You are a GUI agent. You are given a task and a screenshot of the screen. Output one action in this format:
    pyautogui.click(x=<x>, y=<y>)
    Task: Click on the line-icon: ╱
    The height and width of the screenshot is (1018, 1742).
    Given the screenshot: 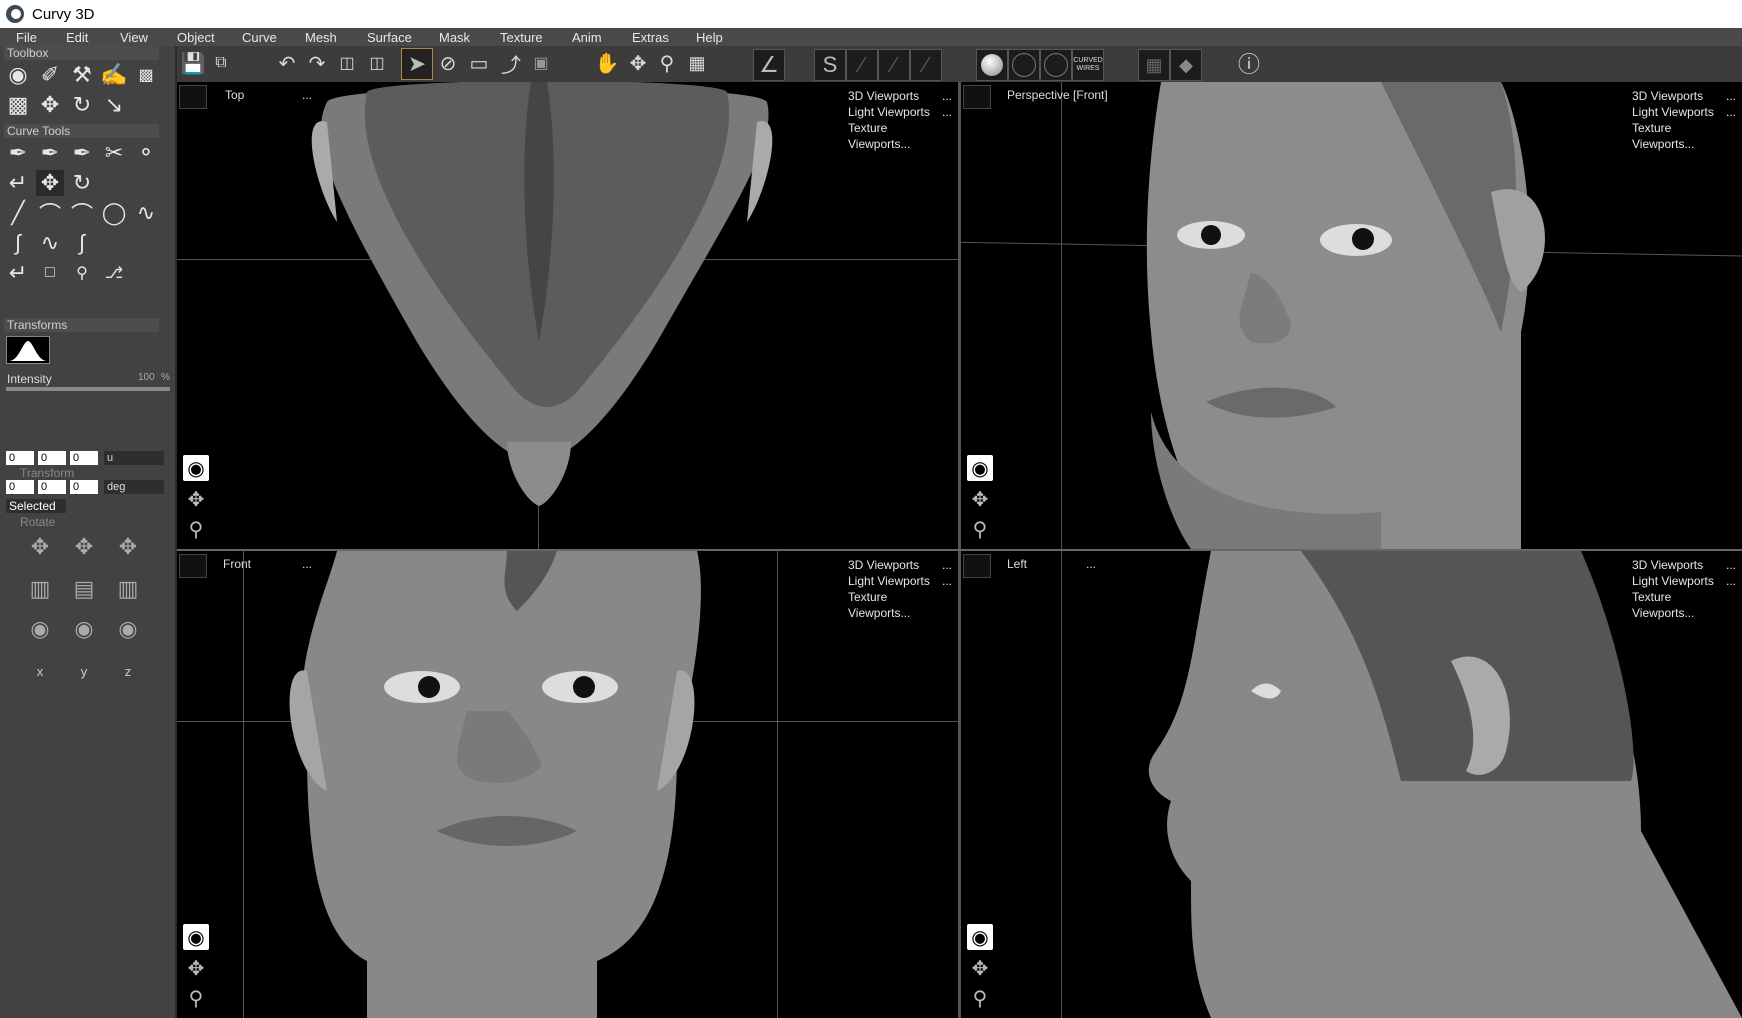 What is the action you would take?
    pyautogui.click(x=18, y=213)
    